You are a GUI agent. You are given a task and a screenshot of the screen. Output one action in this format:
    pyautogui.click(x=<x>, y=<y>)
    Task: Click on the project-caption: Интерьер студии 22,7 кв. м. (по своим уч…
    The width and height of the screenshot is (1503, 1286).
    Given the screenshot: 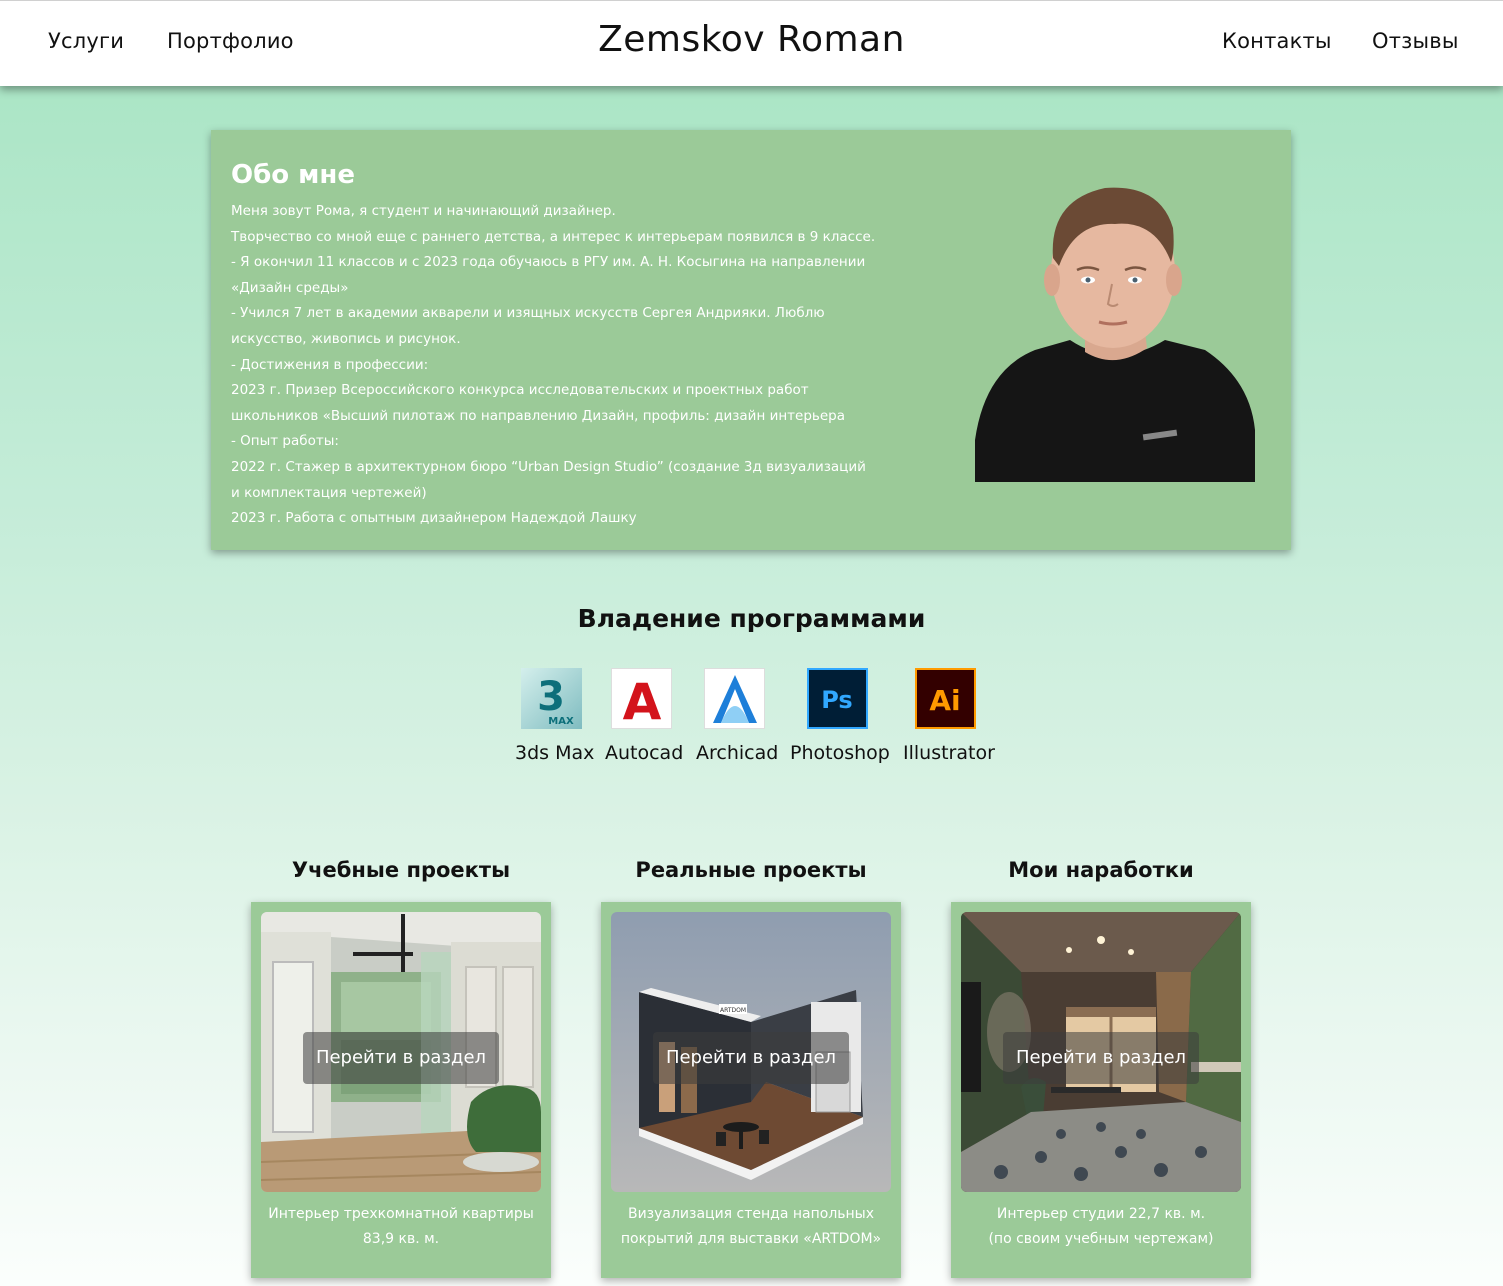 What is the action you would take?
    pyautogui.click(x=1101, y=1227)
    